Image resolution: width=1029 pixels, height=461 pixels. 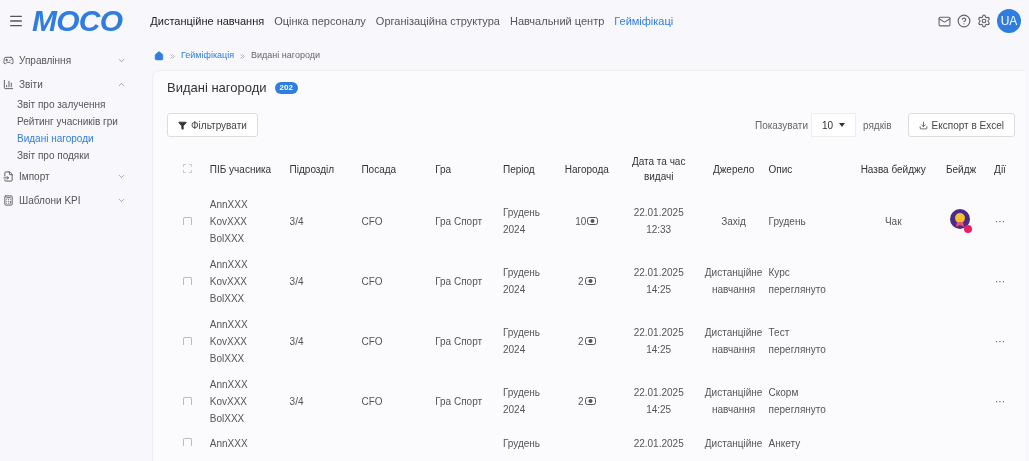 I want to click on column-header: Період, so click(x=518, y=169).